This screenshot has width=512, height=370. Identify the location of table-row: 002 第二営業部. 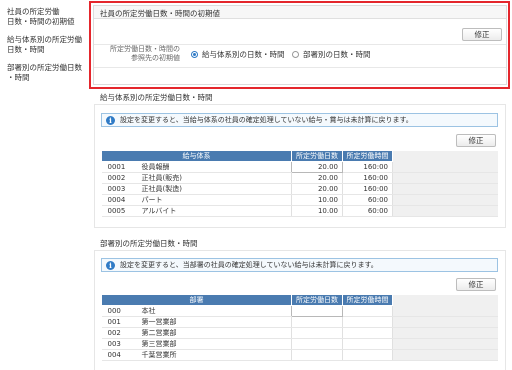
(299, 333).